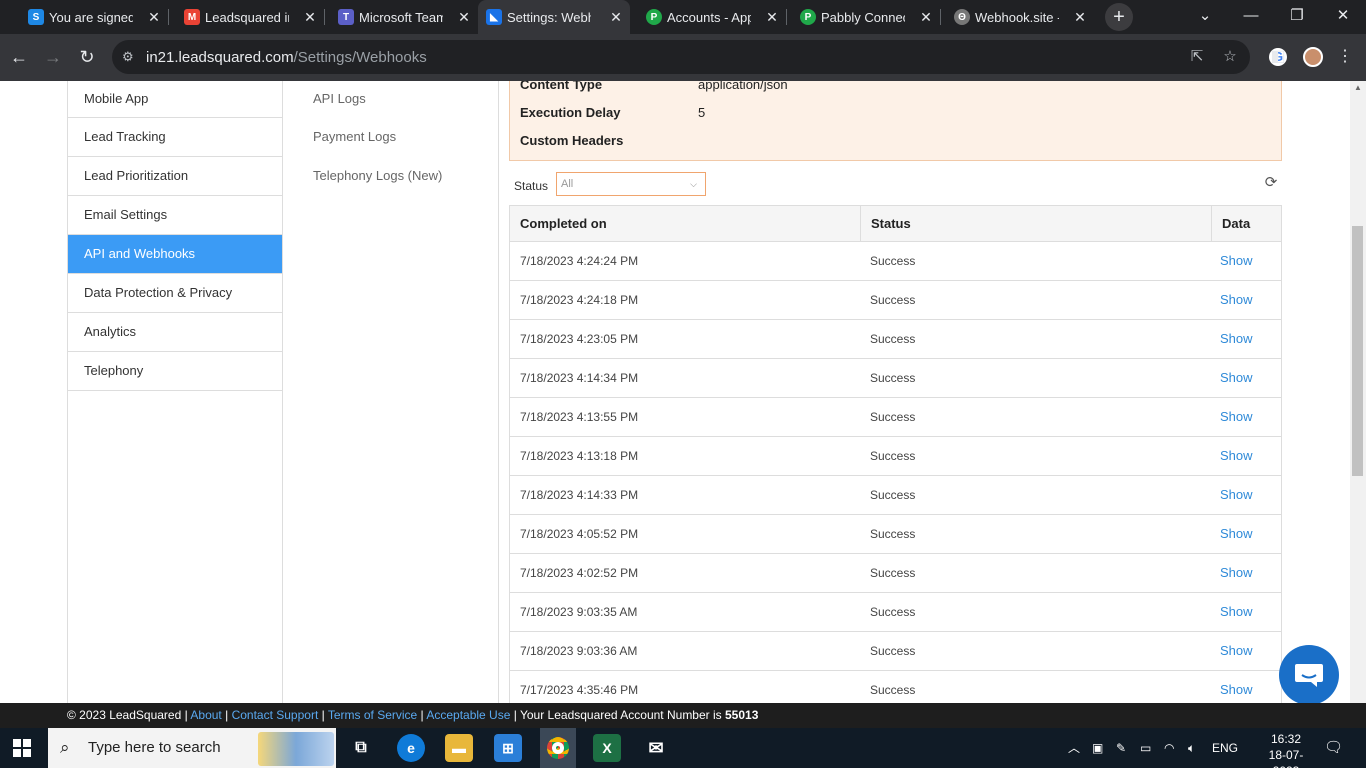  I want to click on site-info-icon: ⚙, so click(128, 57).